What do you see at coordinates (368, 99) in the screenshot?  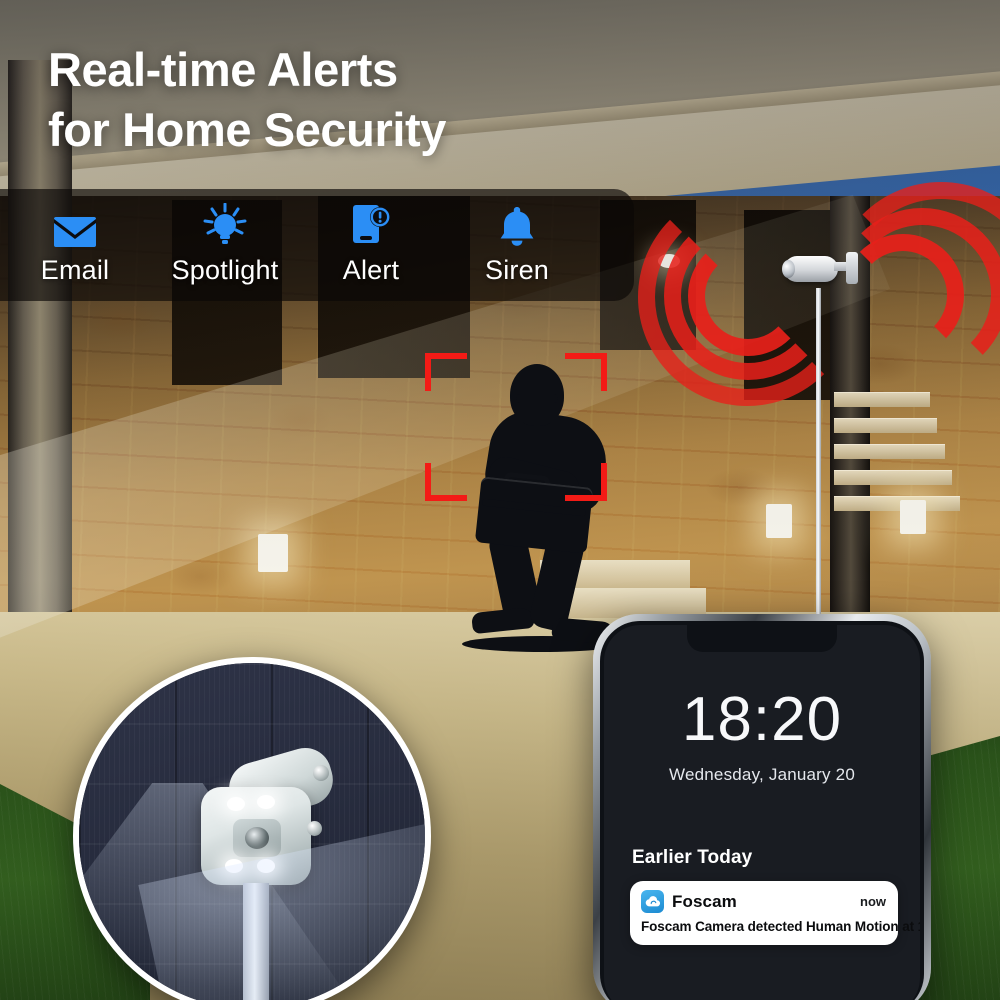 I see `page-title: Real-time Alerts for Home Security` at bounding box center [368, 99].